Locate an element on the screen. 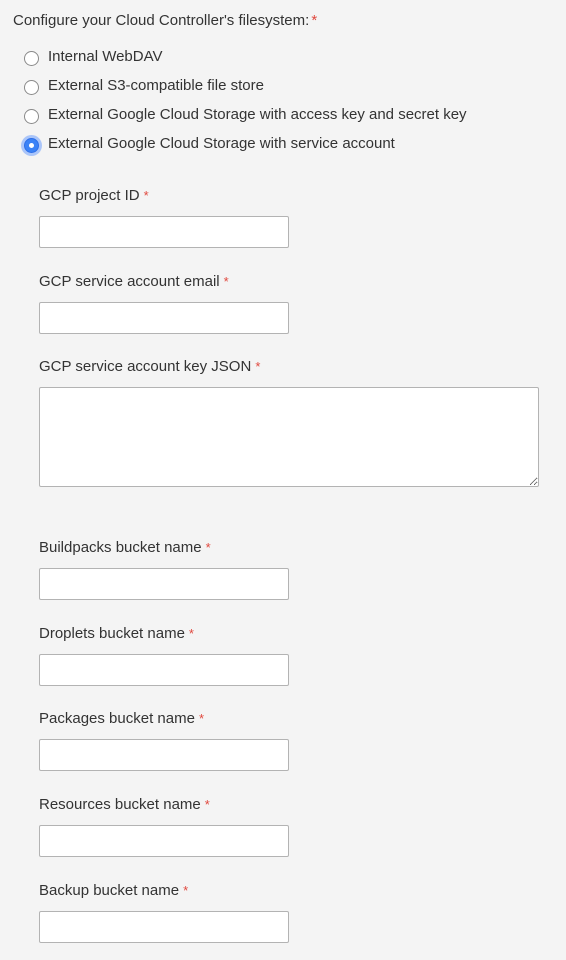 This screenshot has height=960, width=566. gcp-project-id-input is located at coordinates (164, 232).